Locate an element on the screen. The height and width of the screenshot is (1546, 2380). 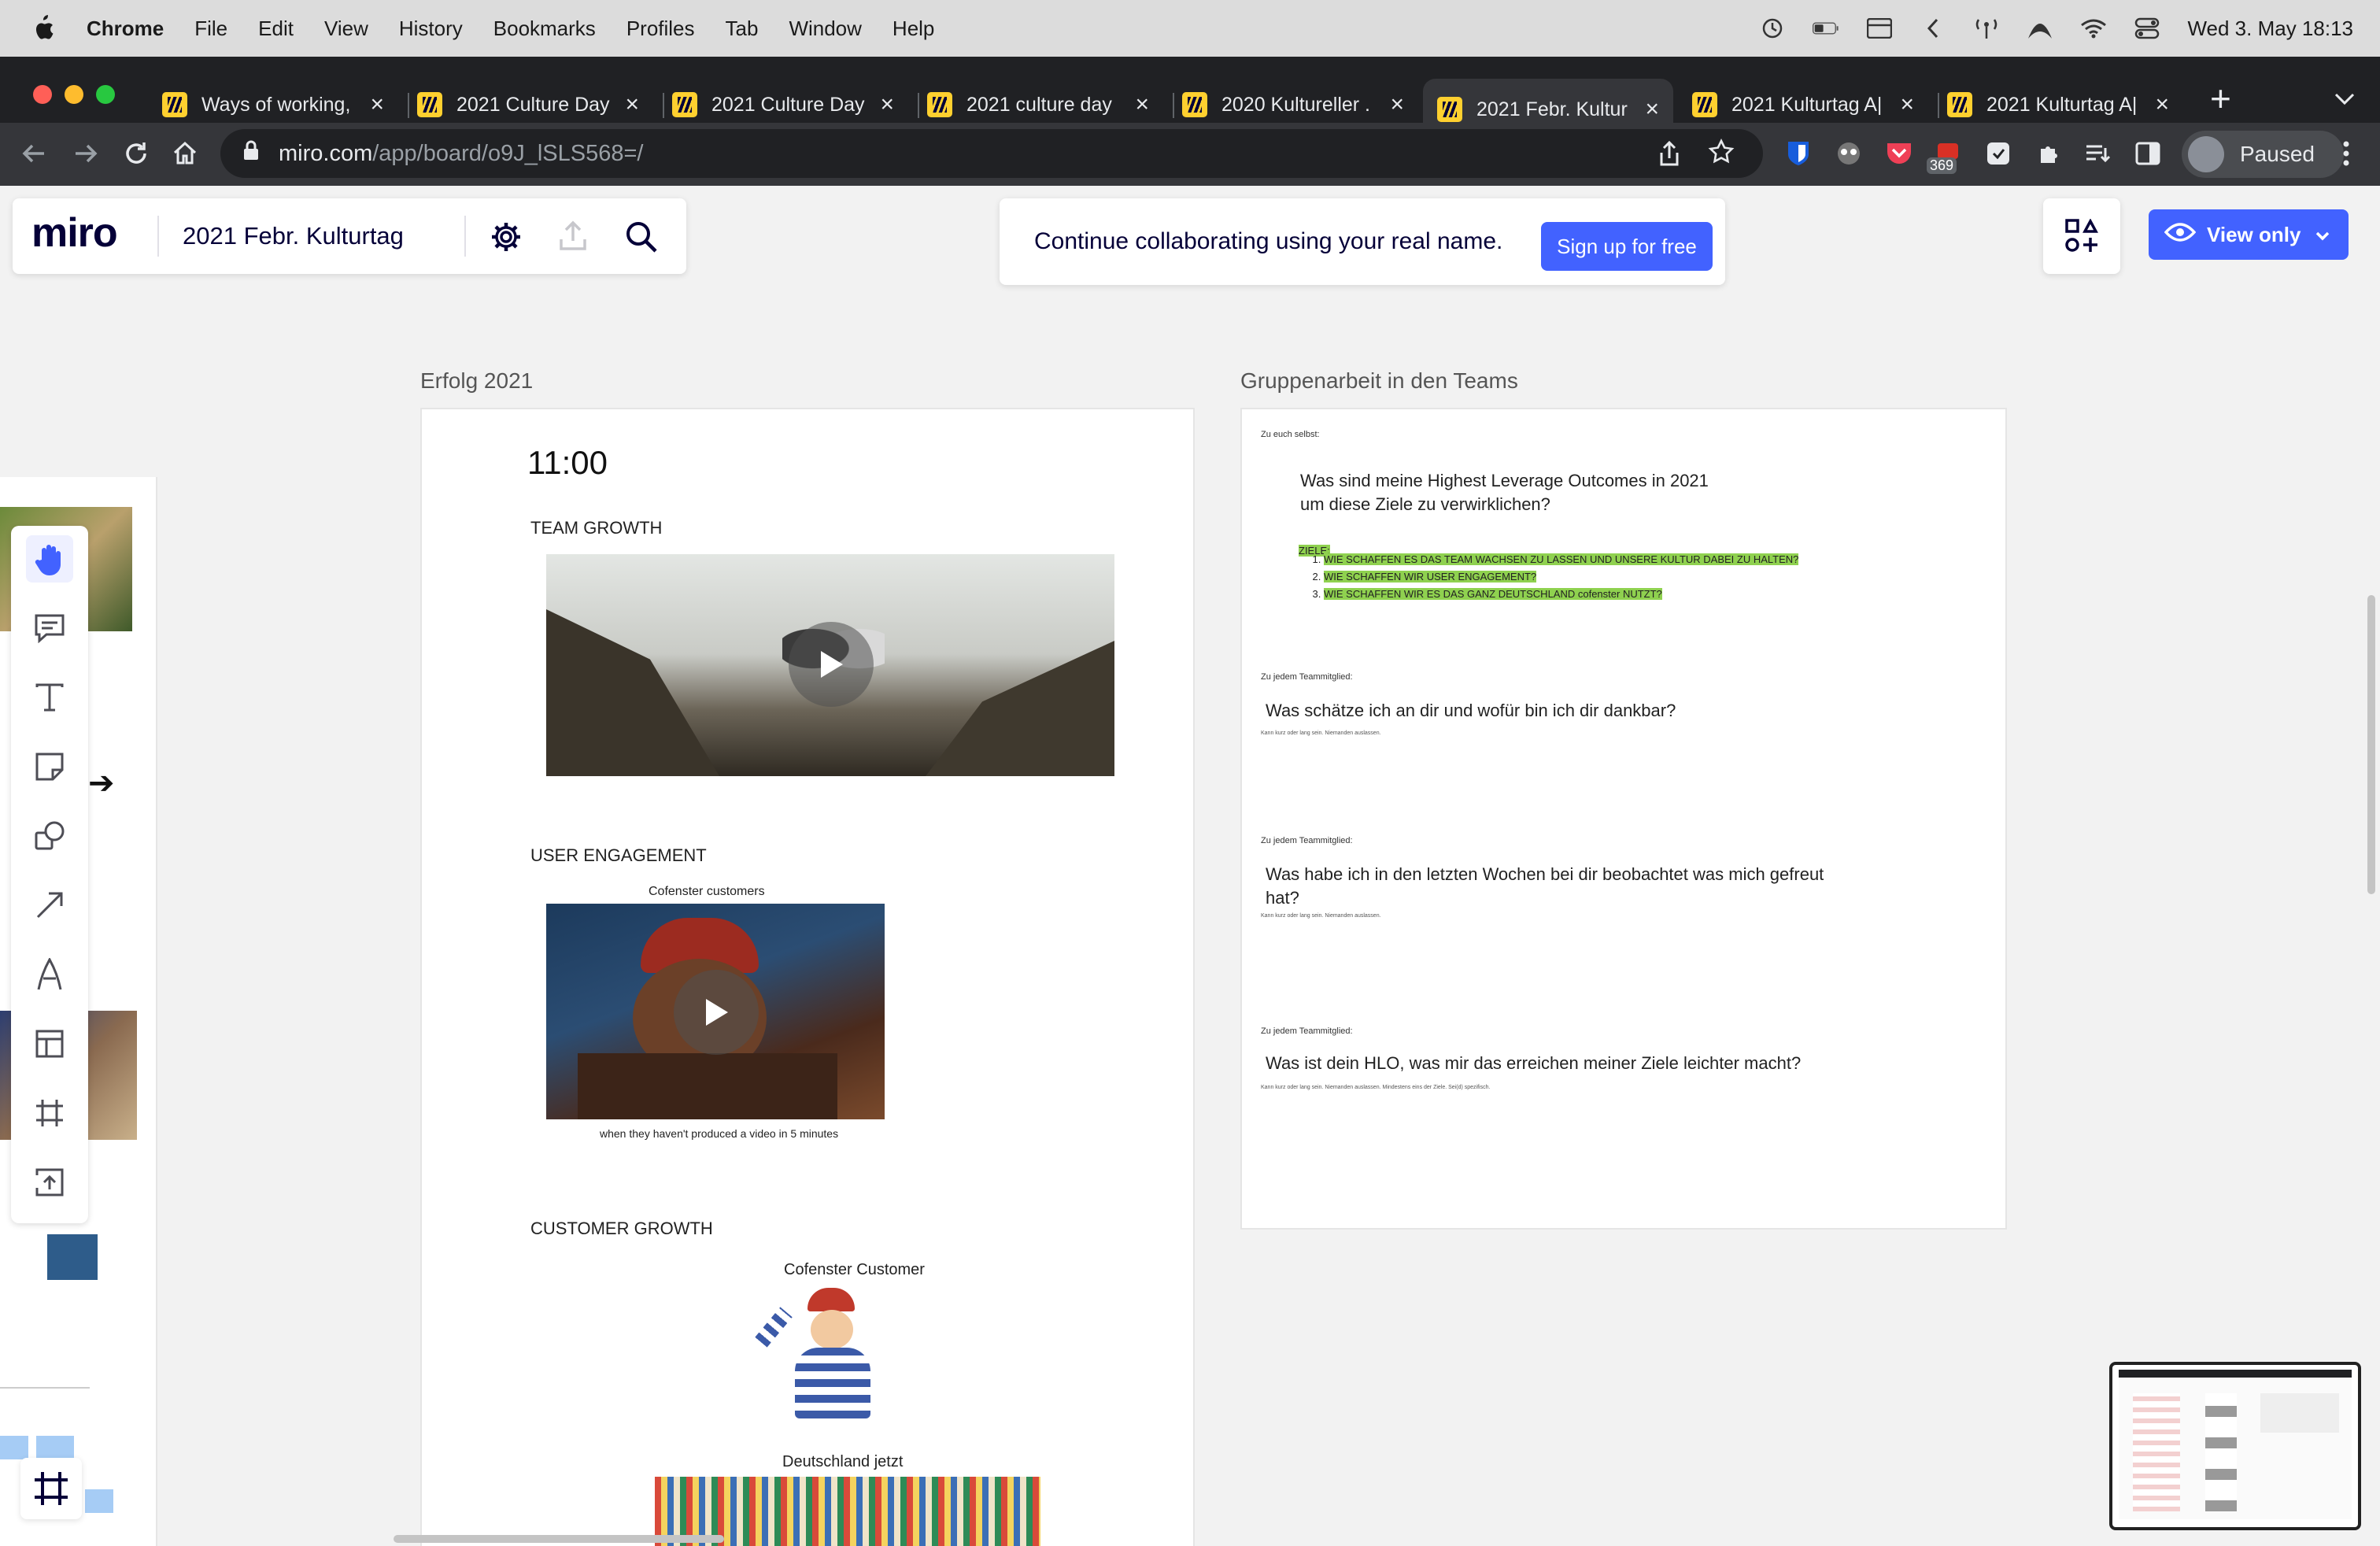
menu-bookmarks: Bookmarks is located at coordinates (544, 29).